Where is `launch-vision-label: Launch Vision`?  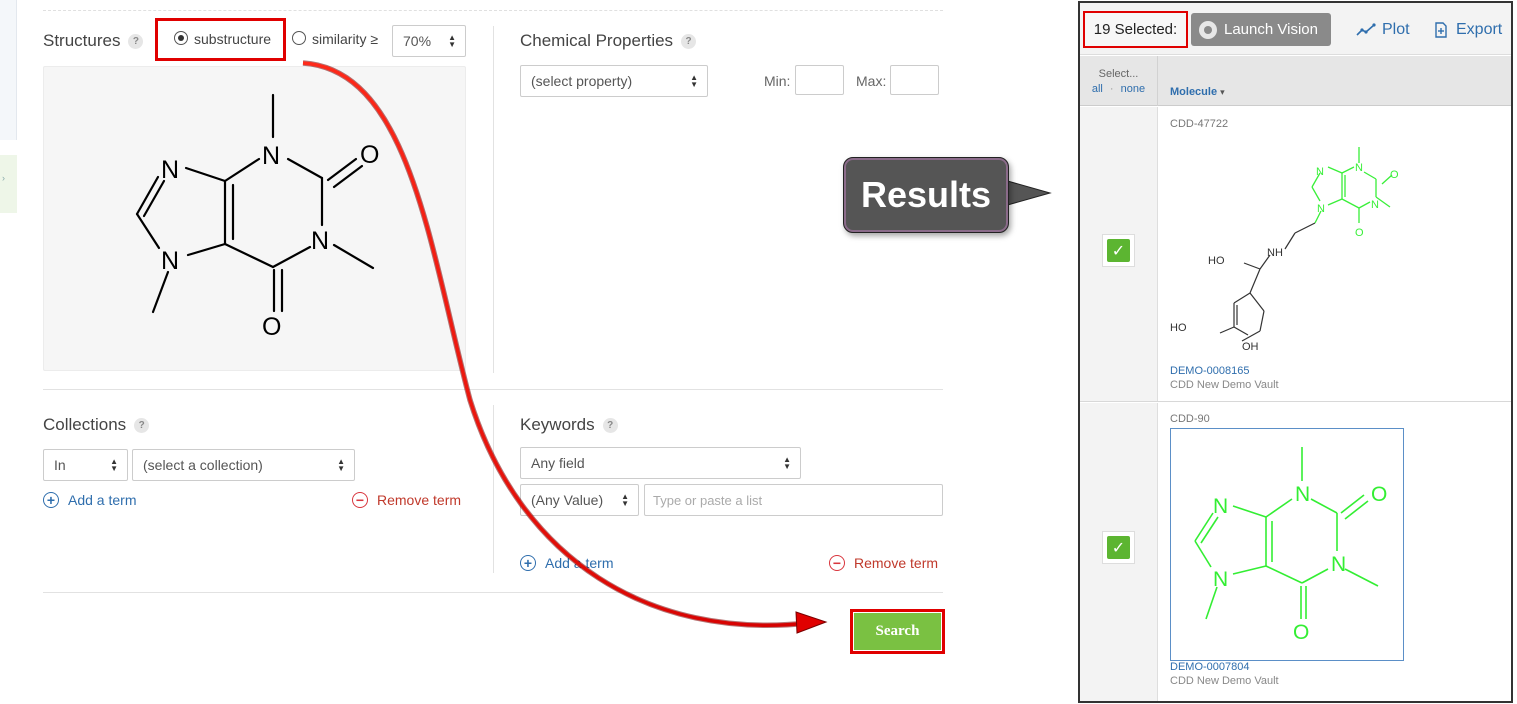
launch-vision-label: Launch Vision is located at coordinates (1271, 29).